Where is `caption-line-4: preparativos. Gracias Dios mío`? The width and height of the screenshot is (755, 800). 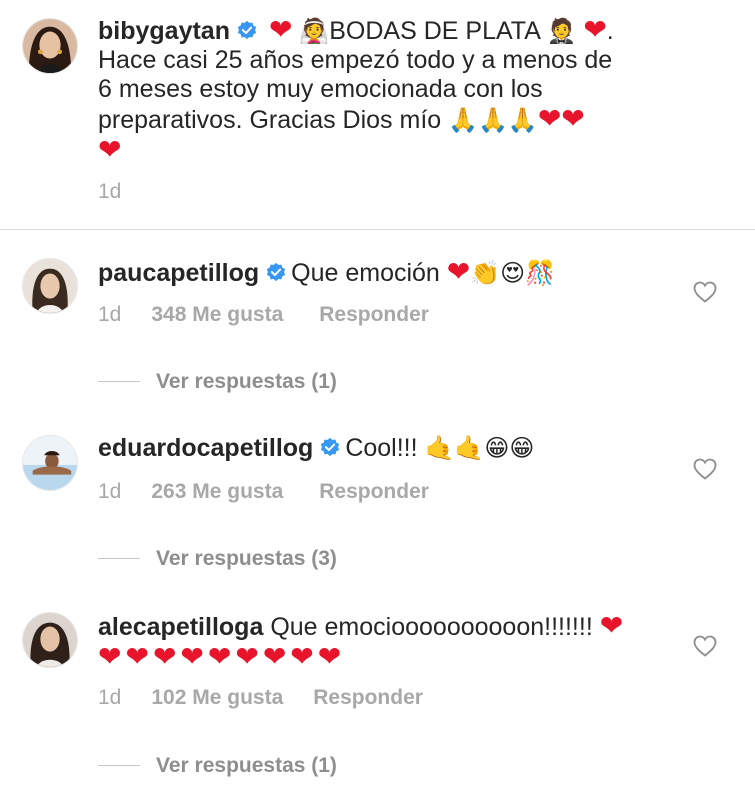
caption-line-4: preparativos. Gracias Dios mío is located at coordinates (270, 120).